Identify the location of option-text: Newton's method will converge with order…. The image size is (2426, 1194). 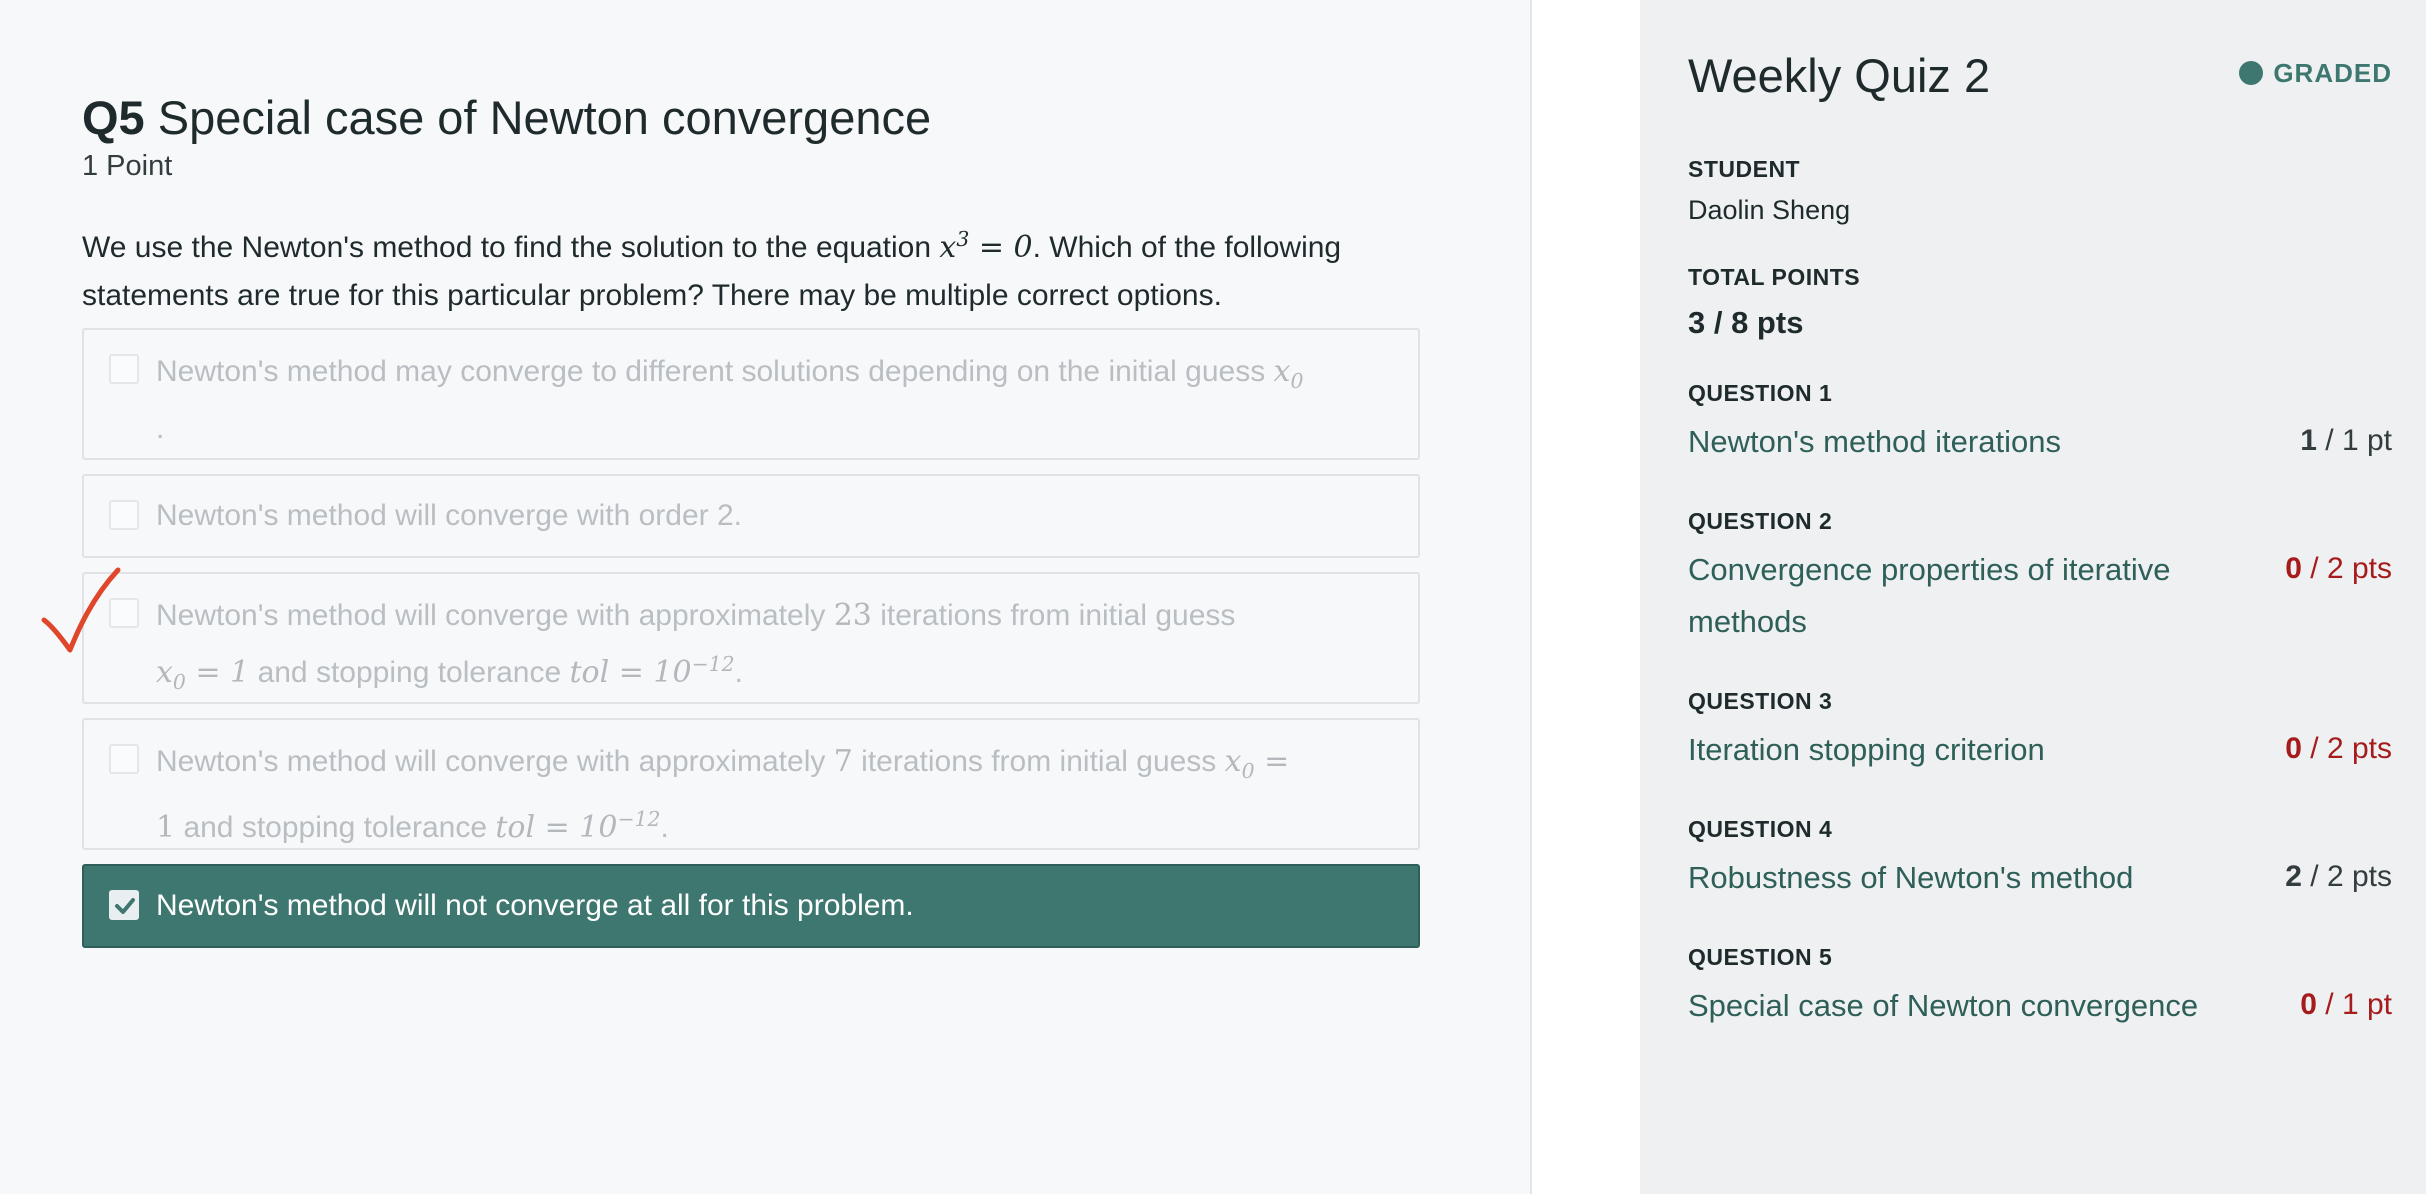
(449, 515).